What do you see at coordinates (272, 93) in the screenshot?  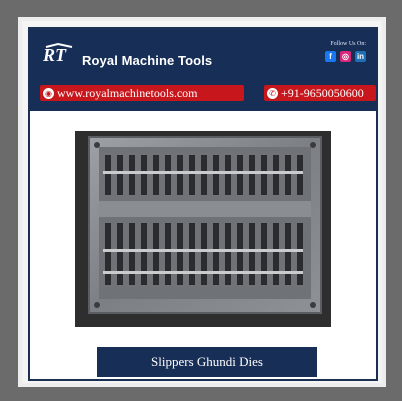 I see `phone-icon: ✆` at bounding box center [272, 93].